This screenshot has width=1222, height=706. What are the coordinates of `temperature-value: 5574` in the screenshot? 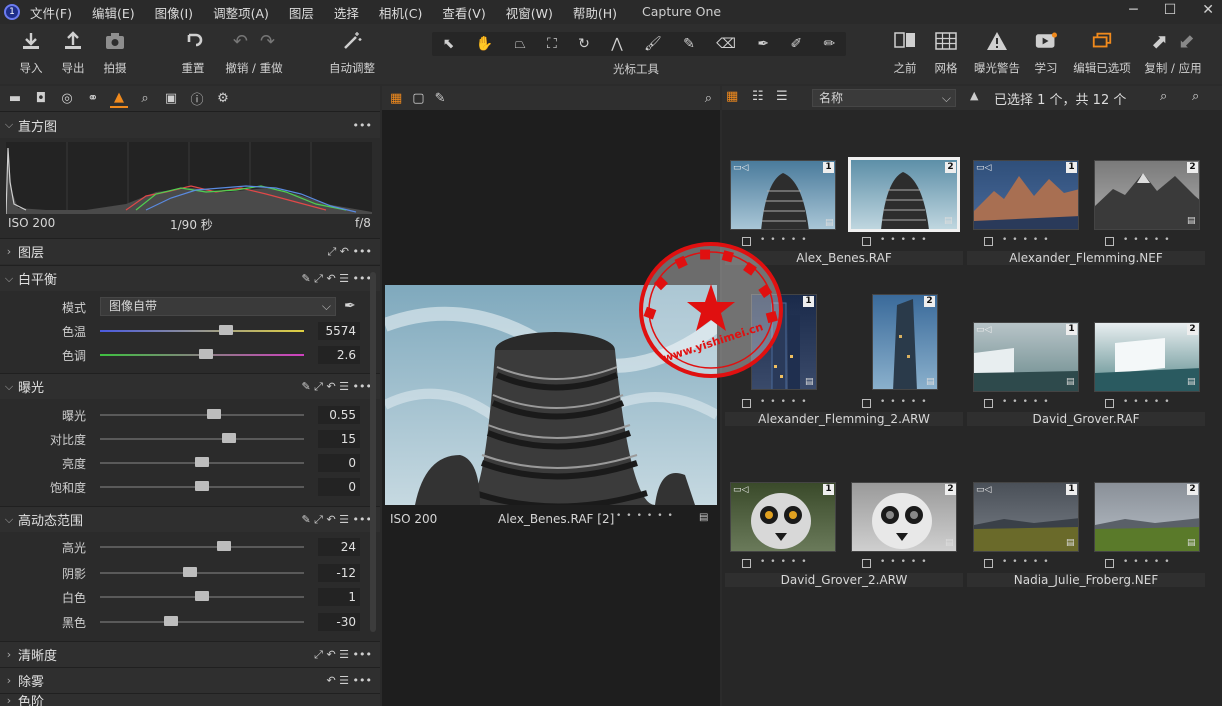 It's located at (339, 331).